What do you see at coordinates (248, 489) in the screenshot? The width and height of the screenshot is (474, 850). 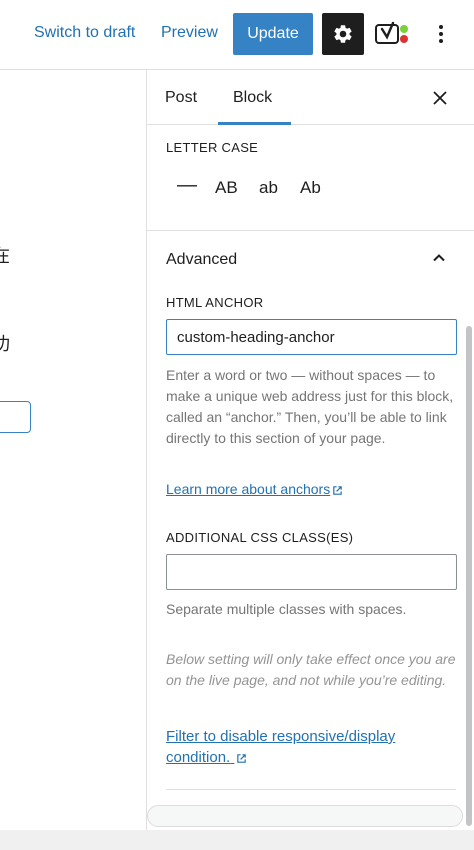 I see `learn-more-anchors-label: Learn more about anchors` at bounding box center [248, 489].